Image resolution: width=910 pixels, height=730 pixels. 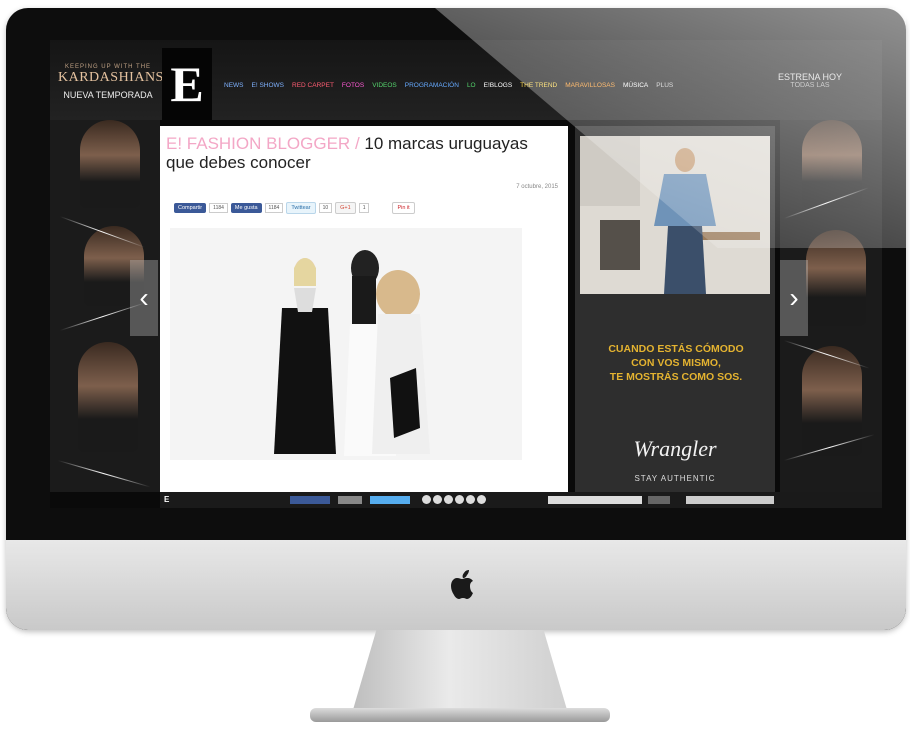 What do you see at coordinates (537, 187) in the screenshot?
I see `article-date: 7 octubre, 2015` at bounding box center [537, 187].